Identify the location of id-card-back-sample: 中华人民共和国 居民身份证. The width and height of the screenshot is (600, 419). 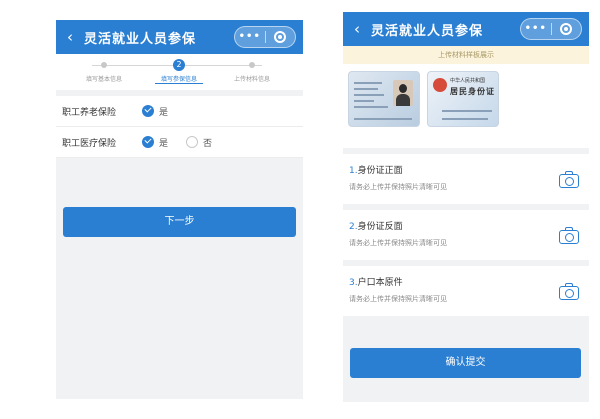
(463, 99).